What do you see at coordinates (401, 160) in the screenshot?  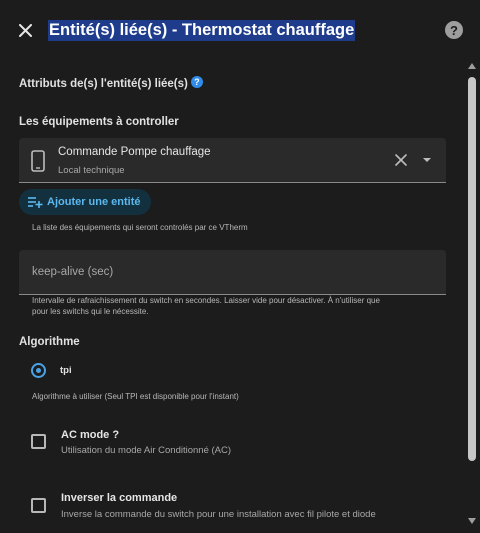 I see `clear-icon` at bounding box center [401, 160].